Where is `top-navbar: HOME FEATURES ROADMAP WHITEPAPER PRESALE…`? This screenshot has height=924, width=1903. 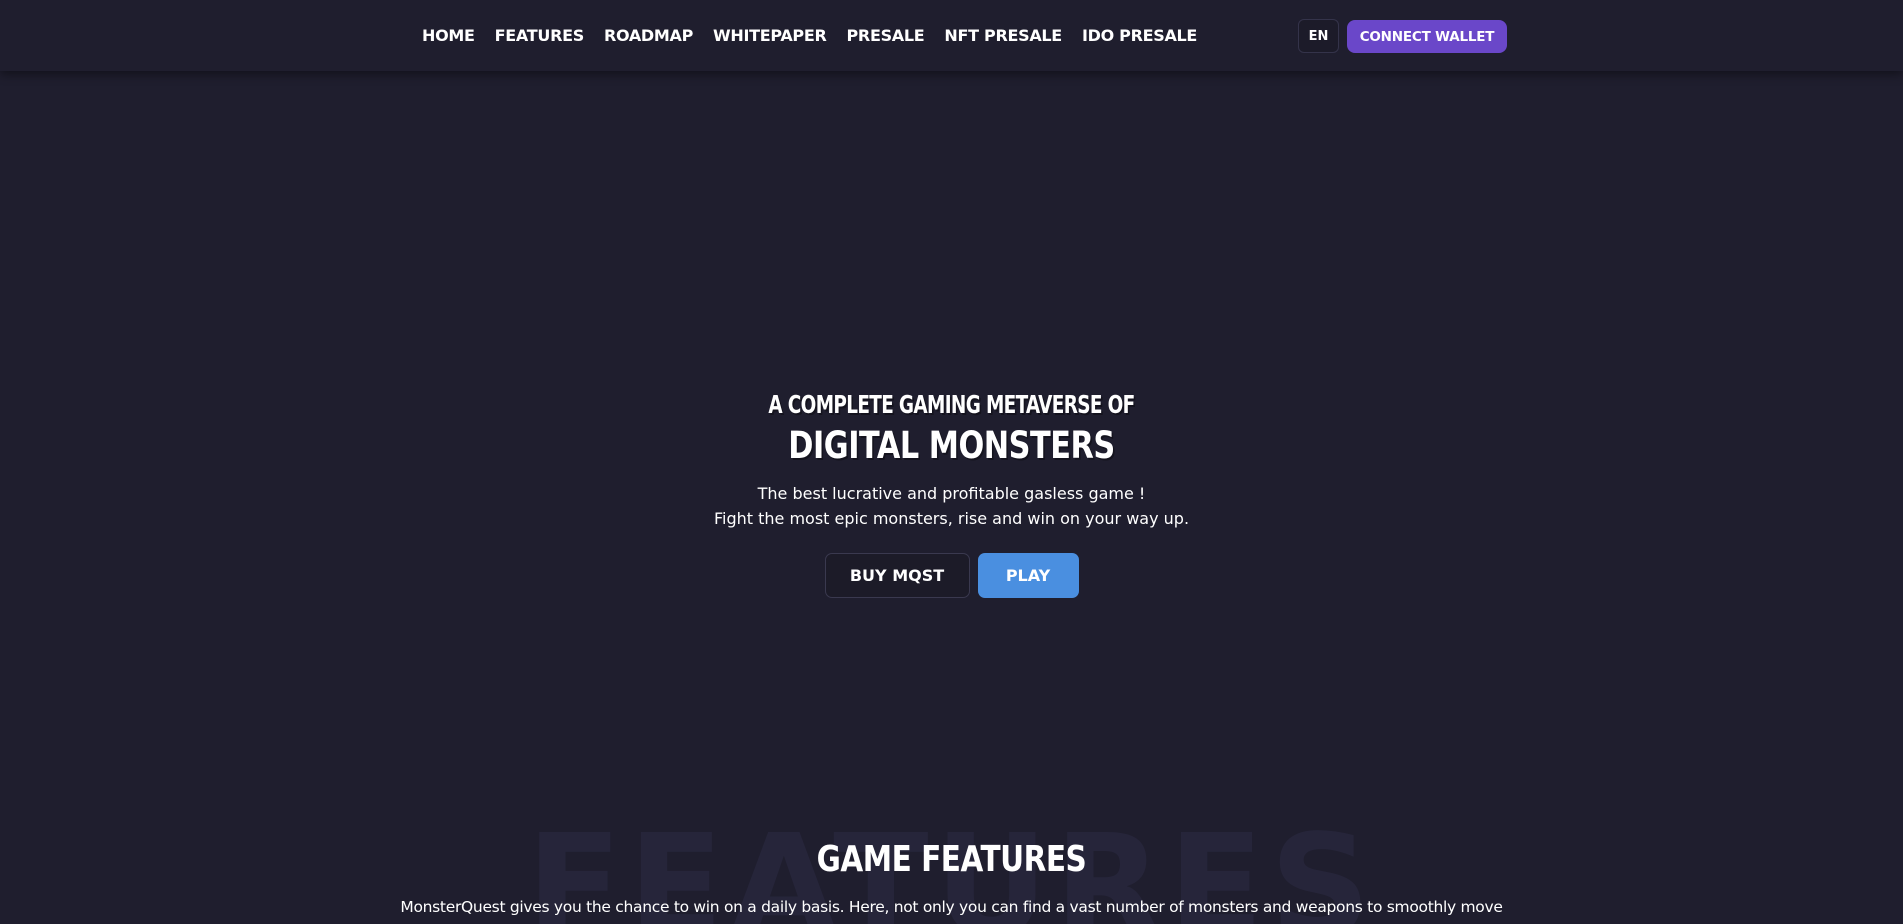 top-navbar: HOME FEATURES ROADMAP WHITEPAPER PRESALE… is located at coordinates (951, 35).